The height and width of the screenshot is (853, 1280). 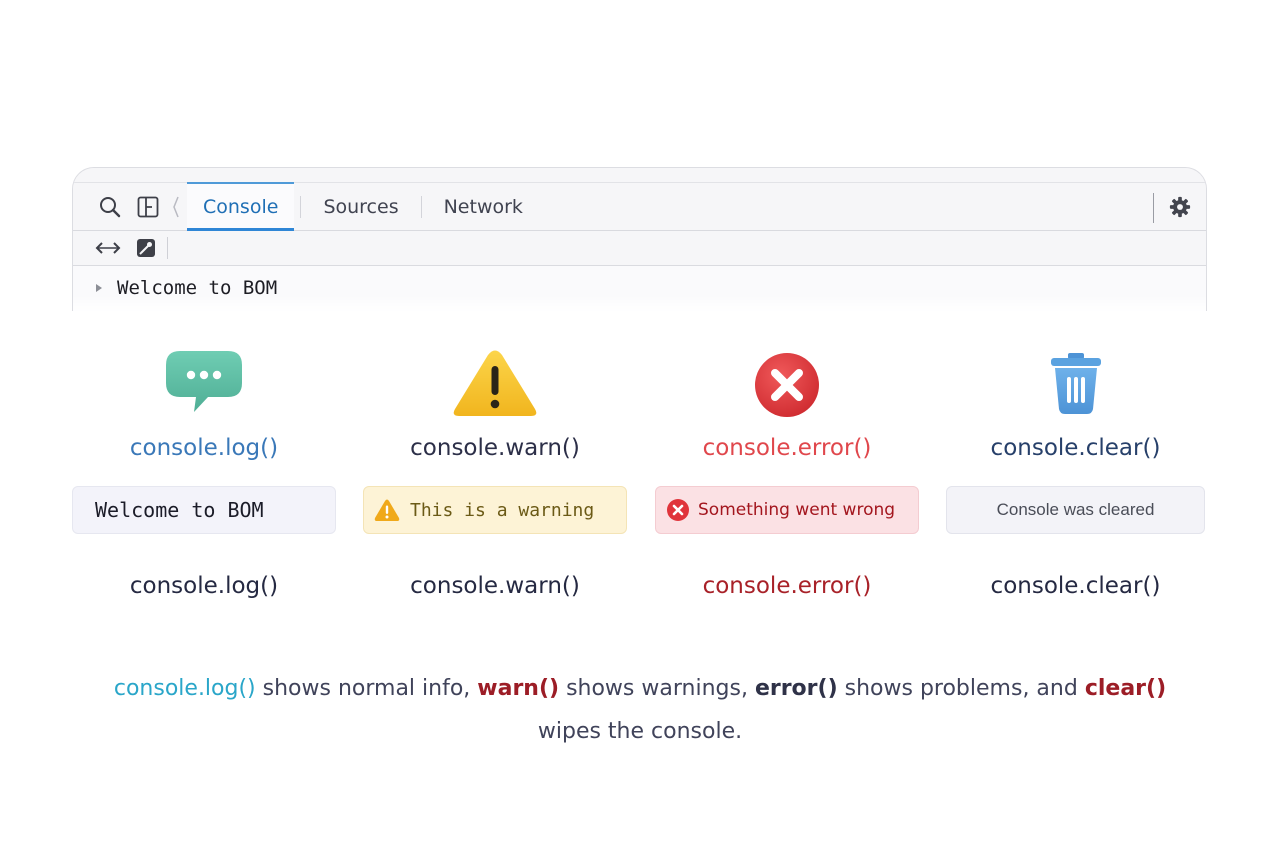 What do you see at coordinates (99, 288) in the screenshot?
I see `expand-triangle-icon` at bounding box center [99, 288].